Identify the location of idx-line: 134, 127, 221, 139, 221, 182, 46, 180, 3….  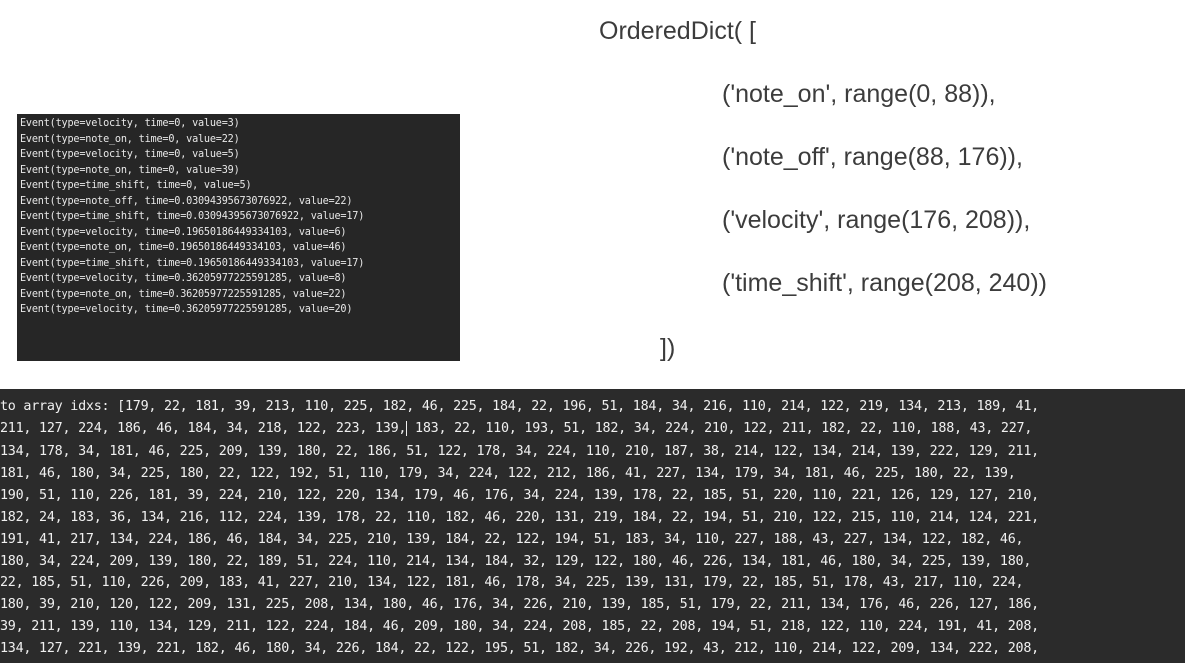
(523, 649).